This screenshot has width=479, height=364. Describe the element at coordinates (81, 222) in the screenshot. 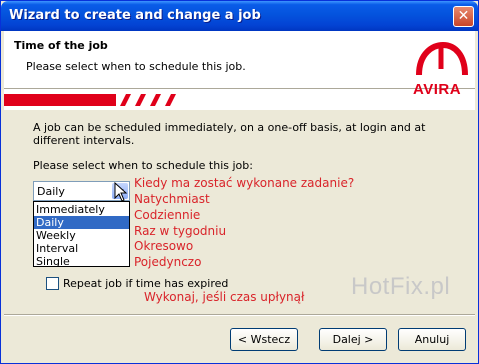

I see `option-daily: Daily` at that location.